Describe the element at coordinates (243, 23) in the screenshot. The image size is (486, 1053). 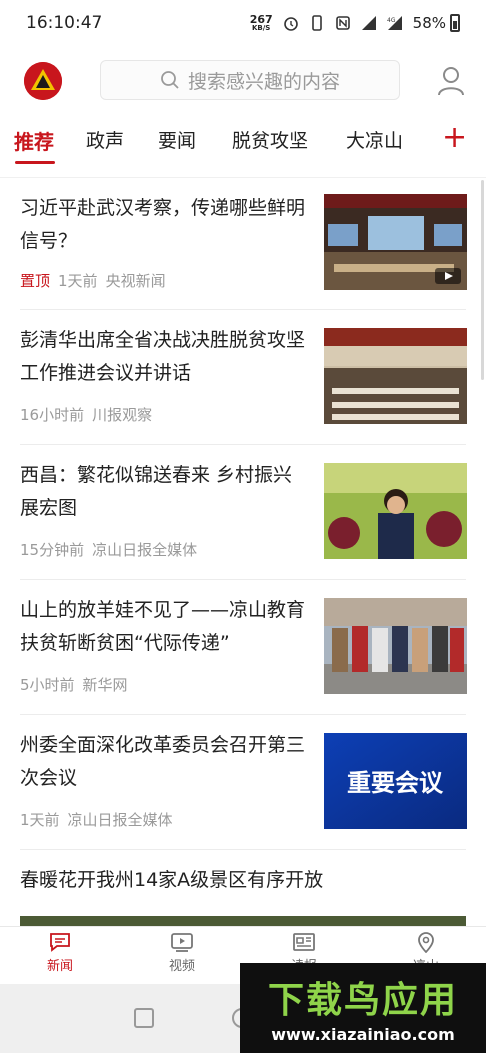
I see `status-bar: 16:10:47 267 KB/S 4G 58%` at that location.